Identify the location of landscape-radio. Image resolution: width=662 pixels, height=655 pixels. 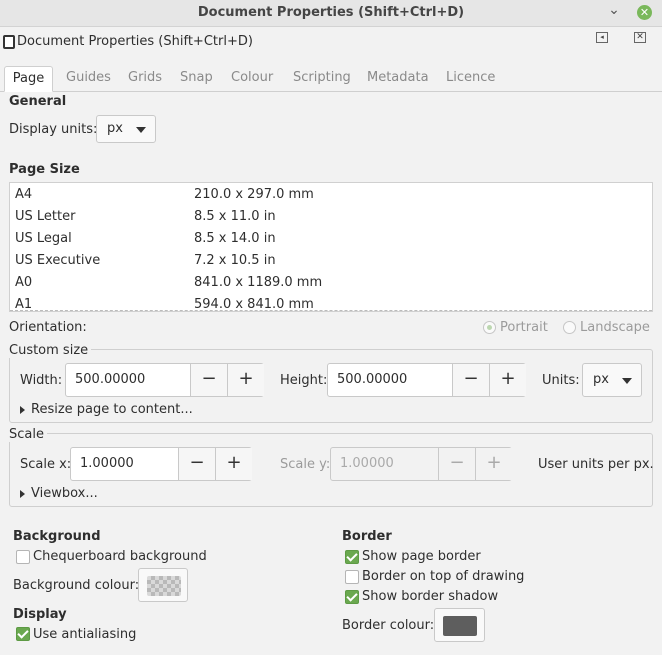
(569, 327).